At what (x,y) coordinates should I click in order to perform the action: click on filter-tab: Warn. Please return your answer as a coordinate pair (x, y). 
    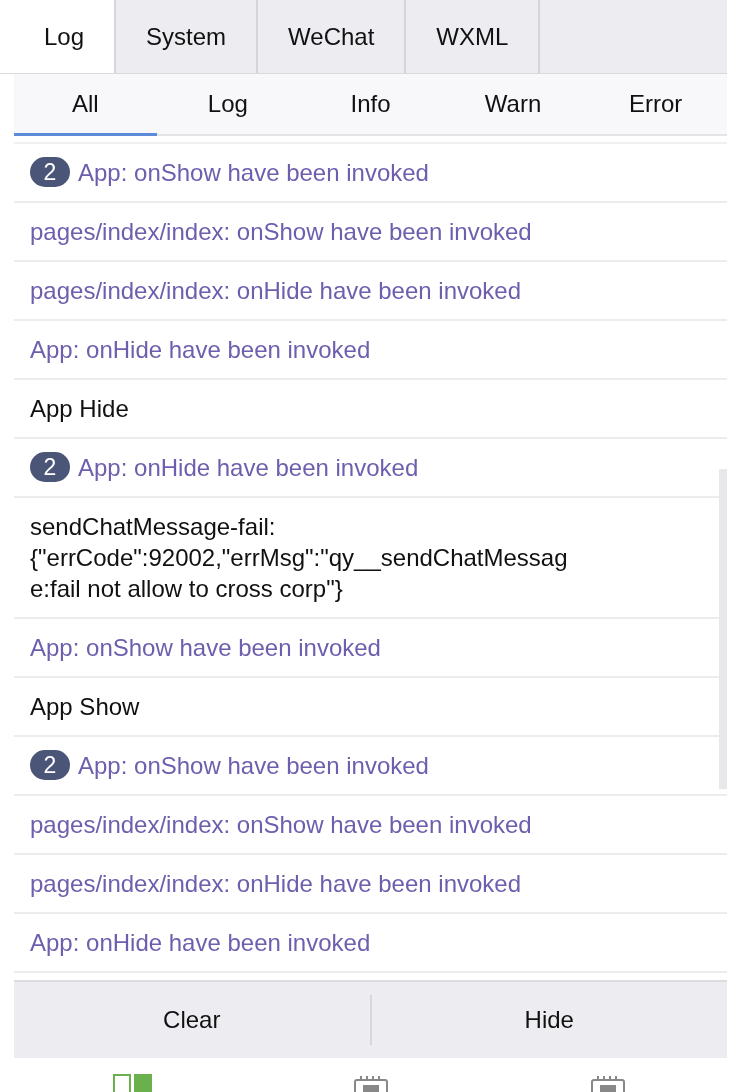
    Looking at the image, I should click on (513, 105).